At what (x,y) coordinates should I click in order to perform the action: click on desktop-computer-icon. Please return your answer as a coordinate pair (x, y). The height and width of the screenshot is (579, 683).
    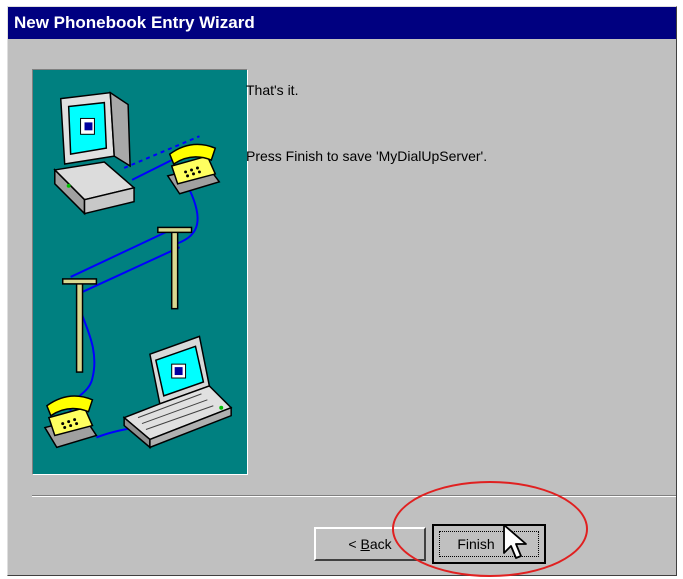
    Looking at the image, I should click on (94, 153).